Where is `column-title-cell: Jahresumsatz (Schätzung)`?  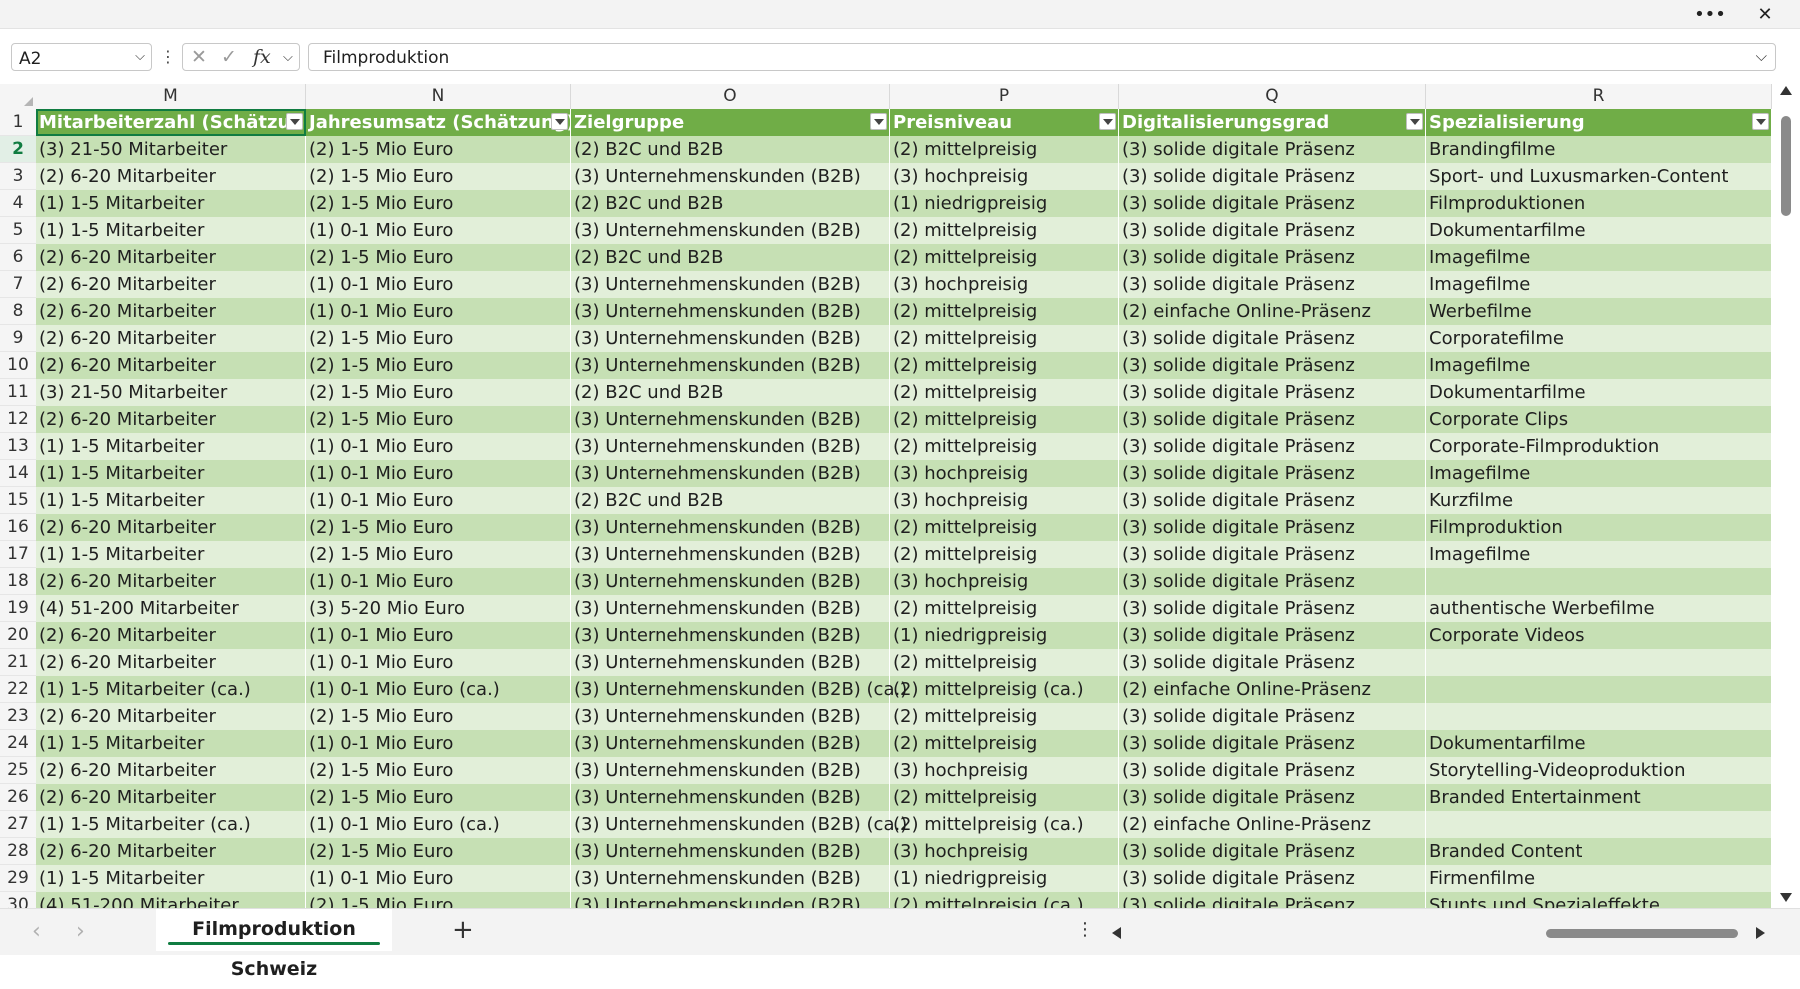 column-title-cell: Jahresumsatz (Schätzung) is located at coordinates (438, 122).